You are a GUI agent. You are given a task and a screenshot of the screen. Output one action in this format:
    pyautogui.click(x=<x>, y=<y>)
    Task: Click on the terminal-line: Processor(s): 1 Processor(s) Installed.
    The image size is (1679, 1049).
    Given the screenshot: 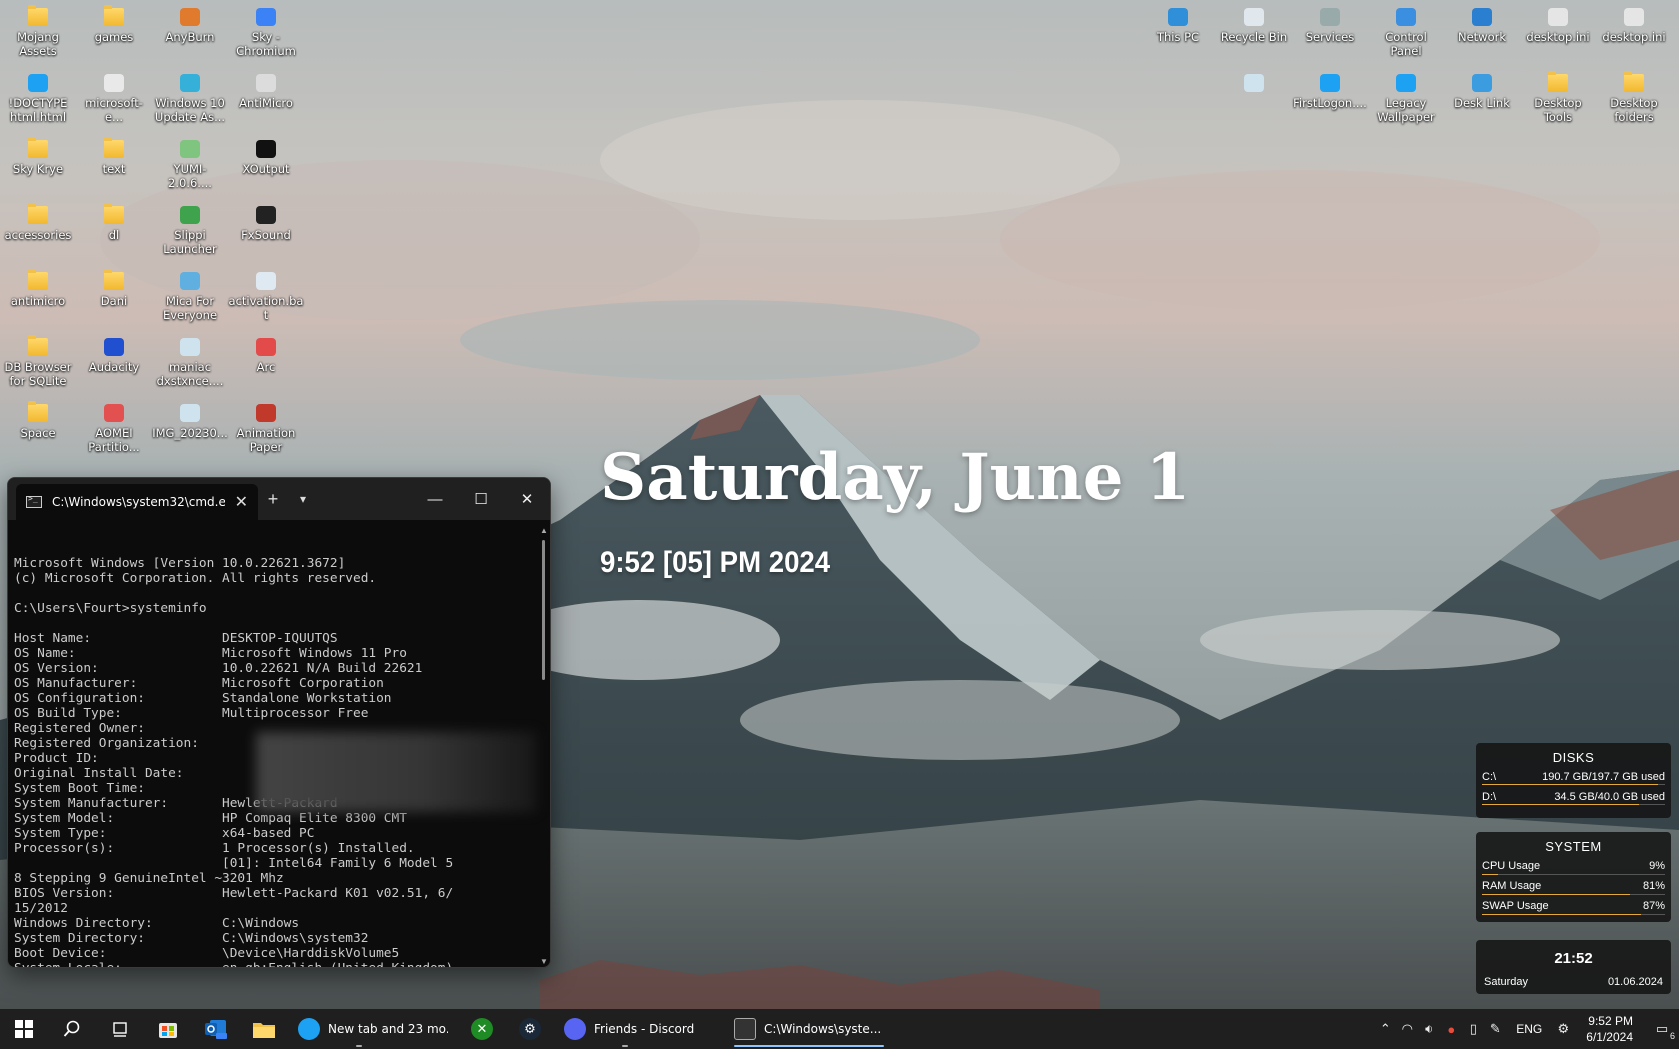 What is the action you would take?
    pyautogui.click(x=214, y=848)
    